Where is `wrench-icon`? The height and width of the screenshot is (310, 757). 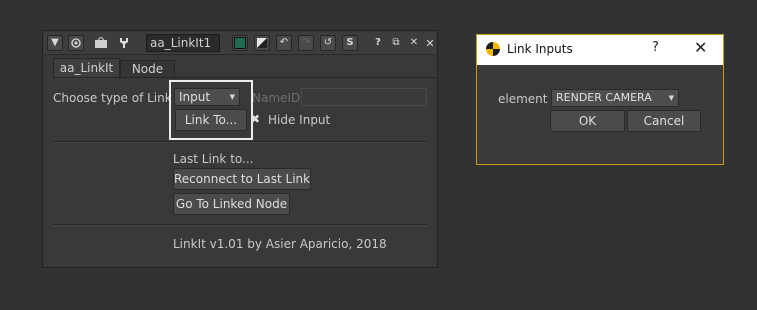 wrench-icon is located at coordinates (124, 43).